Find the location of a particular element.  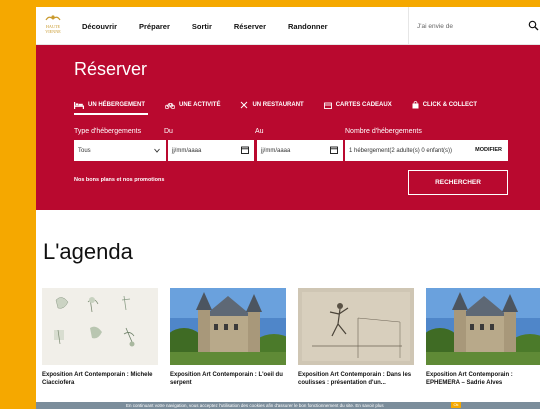

tab-click-collect: CLICK & COLLECT is located at coordinates (444, 105).